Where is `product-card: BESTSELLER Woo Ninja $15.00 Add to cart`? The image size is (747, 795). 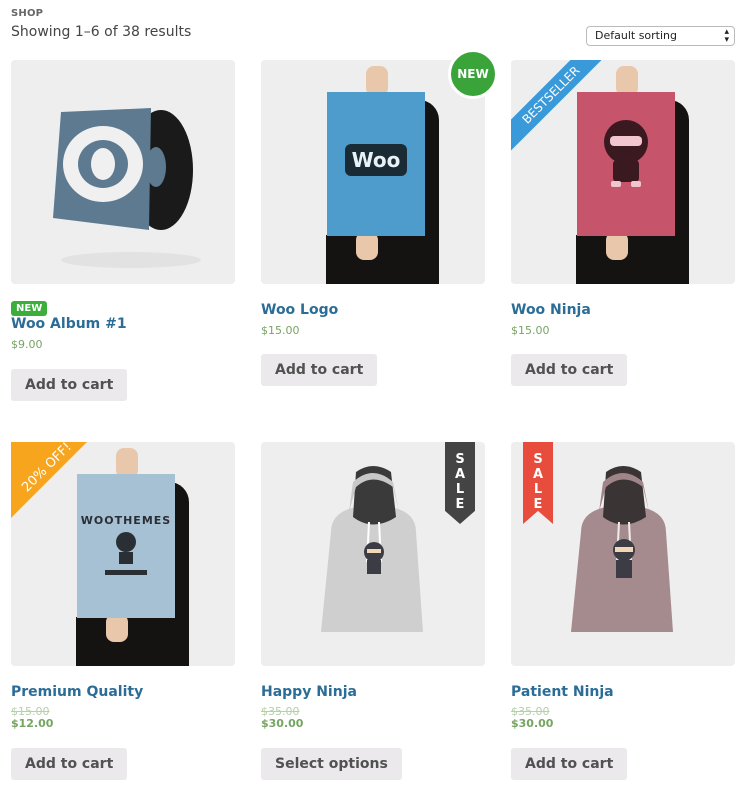
product-card: BESTSELLER Woo Ninja $15.00 Add to cart is located at coordinates (623, 225).